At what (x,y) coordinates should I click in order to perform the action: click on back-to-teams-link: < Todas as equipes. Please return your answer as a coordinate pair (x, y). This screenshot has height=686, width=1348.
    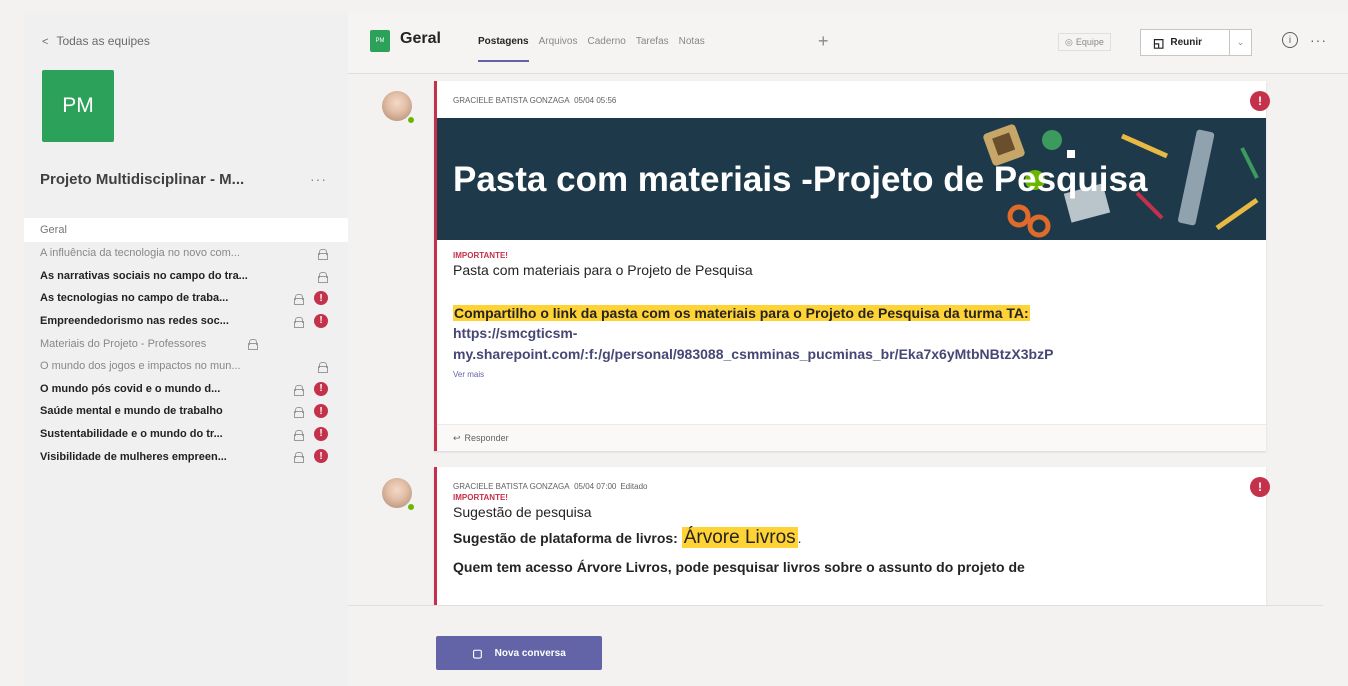
    Looking at the image, I should click on (96, 41).